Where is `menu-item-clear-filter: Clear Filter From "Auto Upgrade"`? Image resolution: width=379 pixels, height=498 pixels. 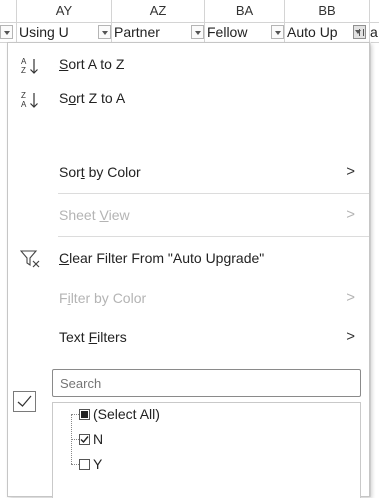 menu-item-clear-filter: Clear Filter From "Auto Upgrade" is located at coordinates (188, 258).